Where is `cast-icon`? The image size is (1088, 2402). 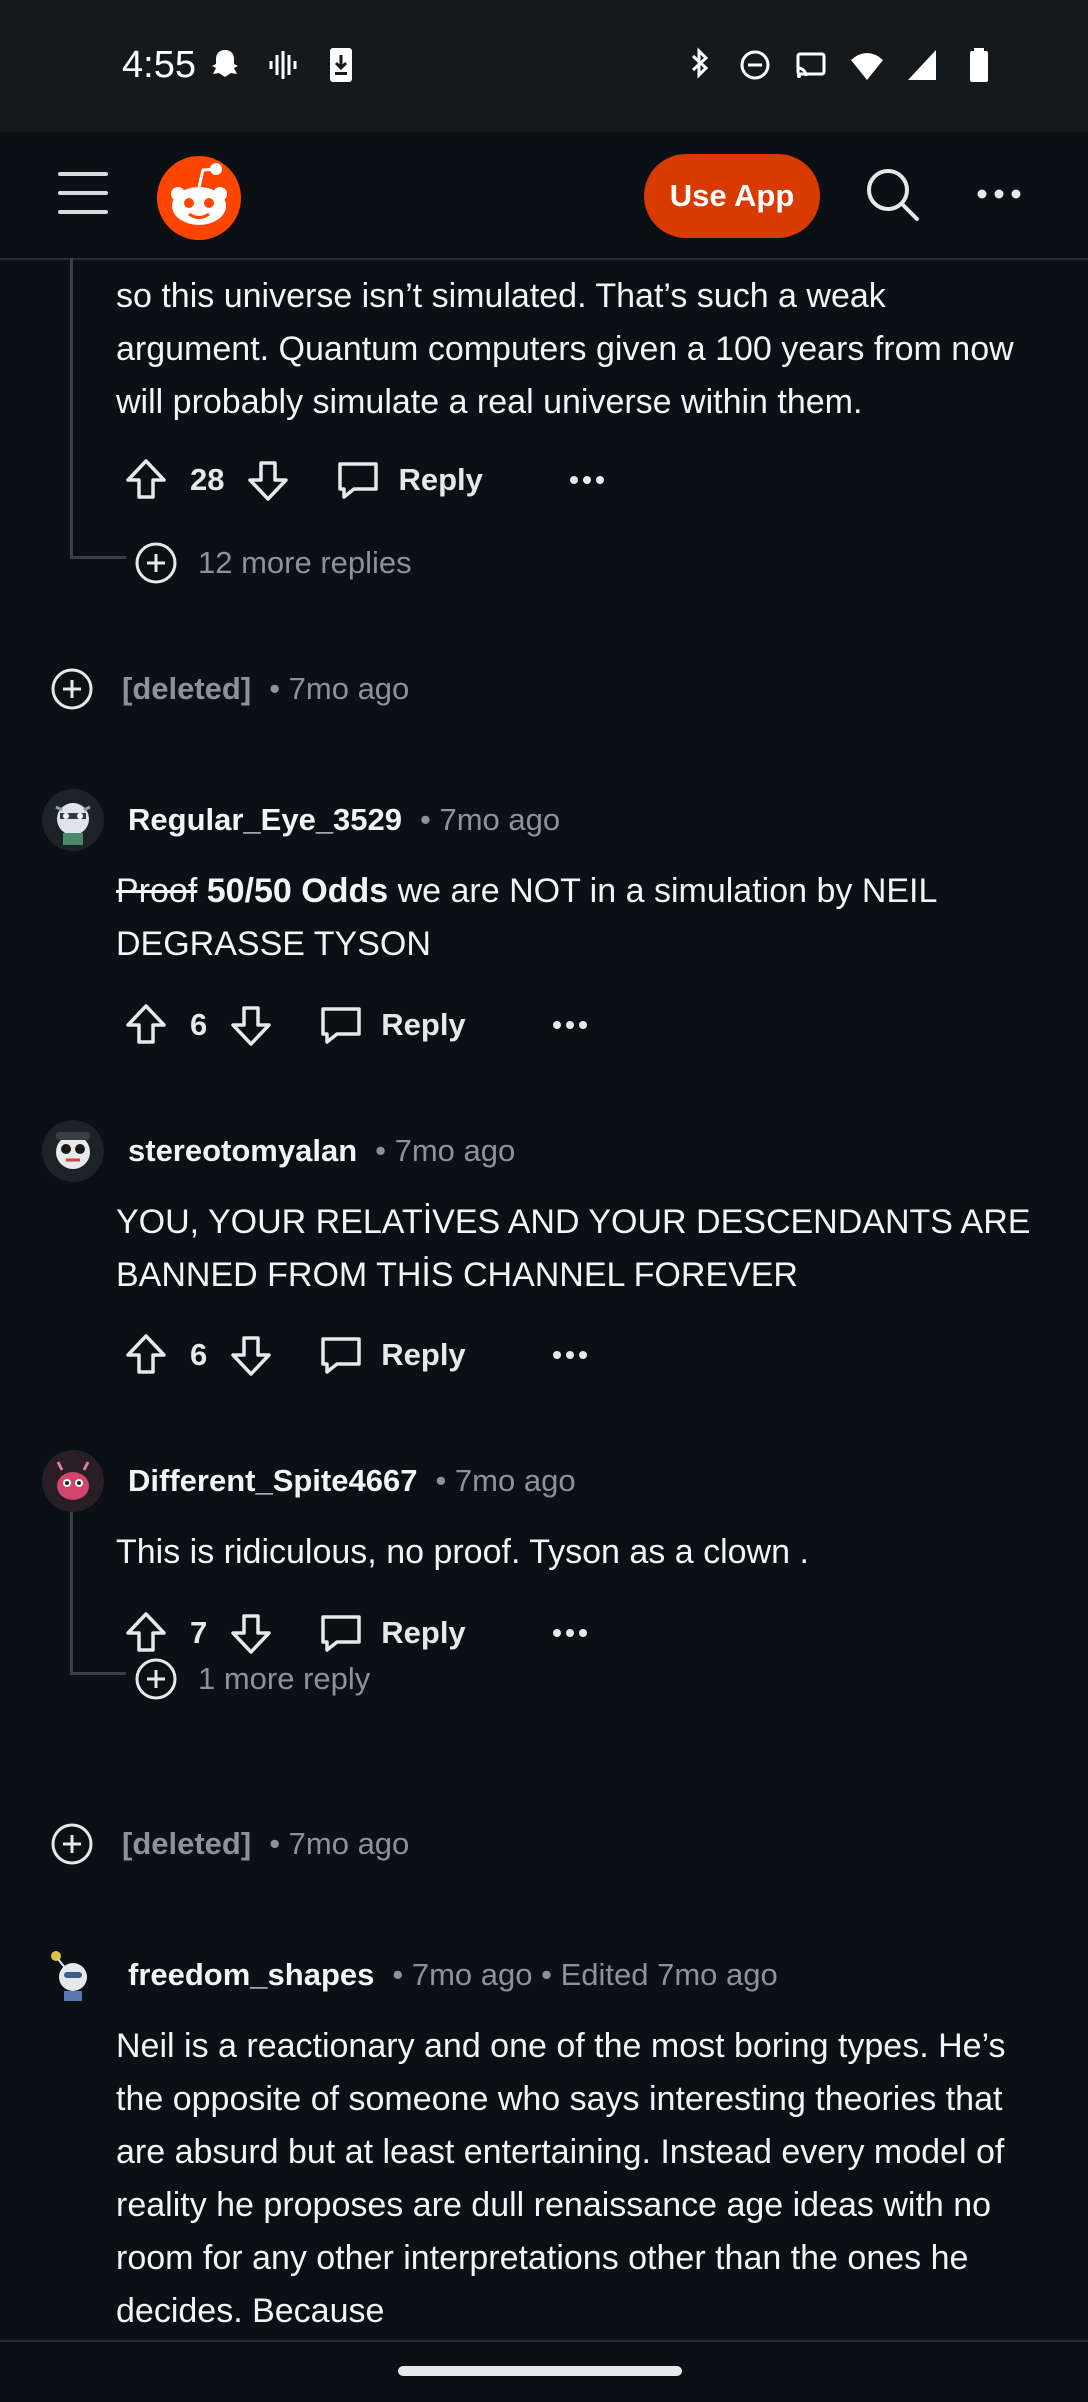
cast-icon is located at coordinates (811, 65).